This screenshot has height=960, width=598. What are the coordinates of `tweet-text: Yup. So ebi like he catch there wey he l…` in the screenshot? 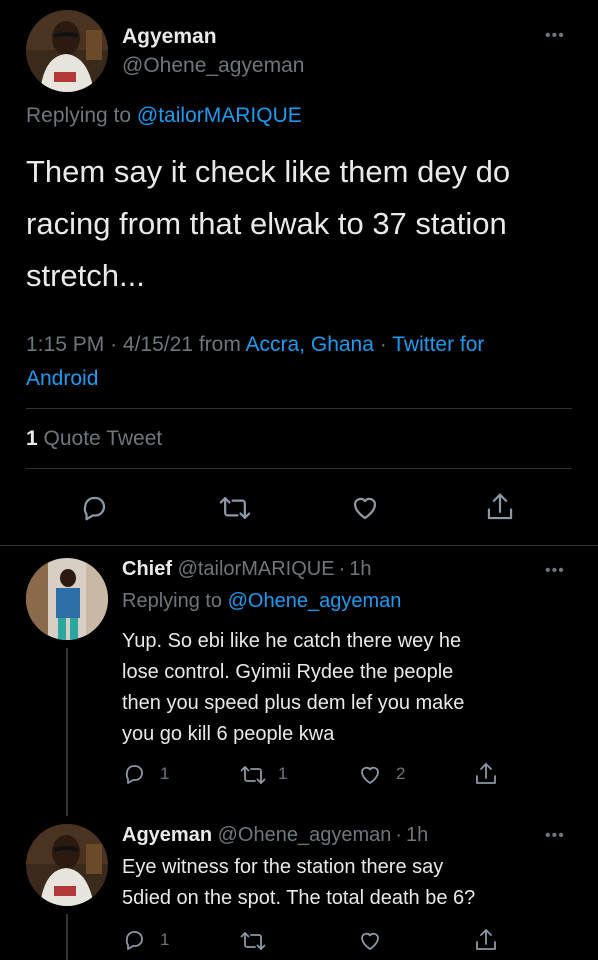 It's located at (293, 688).